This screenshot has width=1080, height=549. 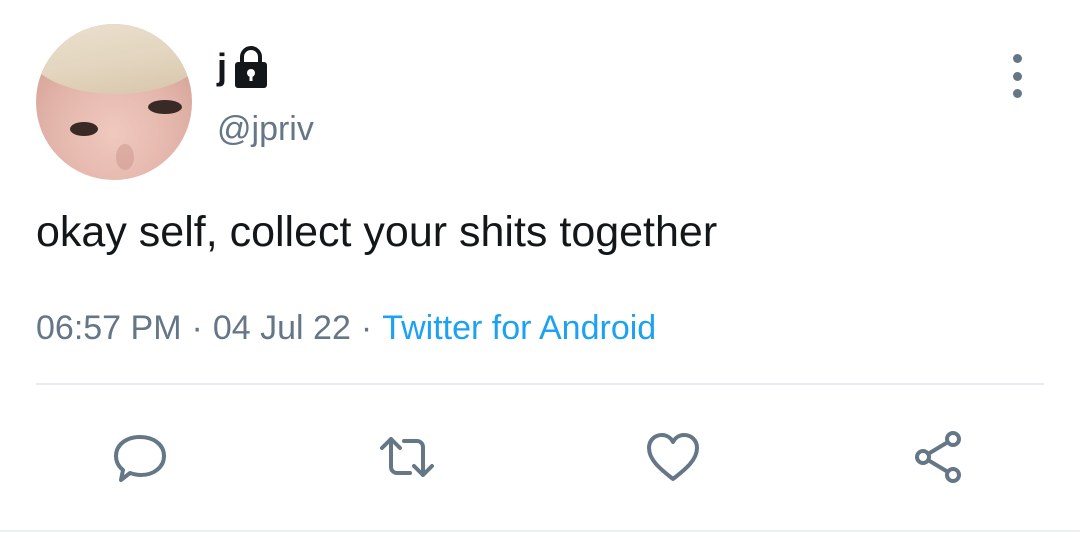 What do you see at coordinates (251, 67) in the screenshot?
I see `lock-icon` at bounding box center [251, 67].